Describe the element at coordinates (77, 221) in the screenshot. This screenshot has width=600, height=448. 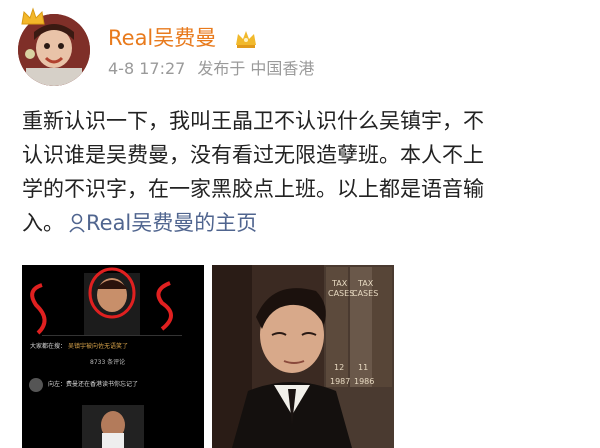
I see `user-profile-icon` at that location.